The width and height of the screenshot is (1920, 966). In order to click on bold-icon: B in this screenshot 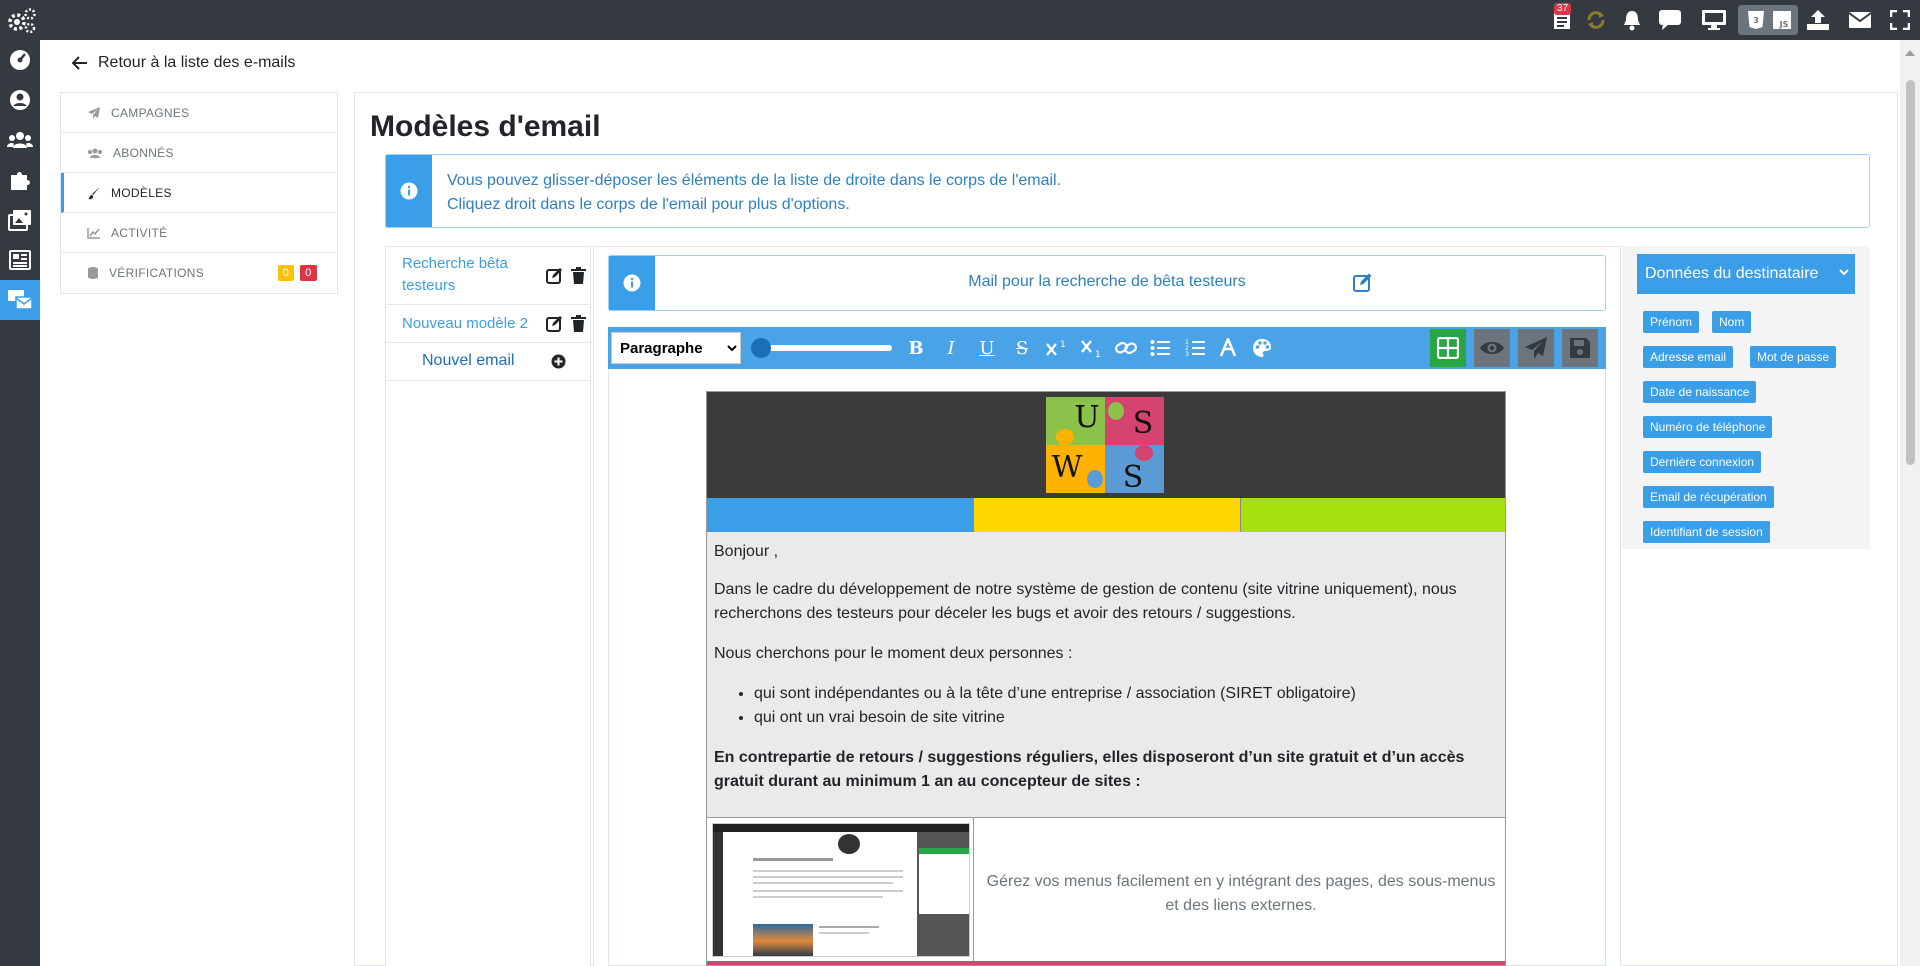, I will do `click(916, 348)`.